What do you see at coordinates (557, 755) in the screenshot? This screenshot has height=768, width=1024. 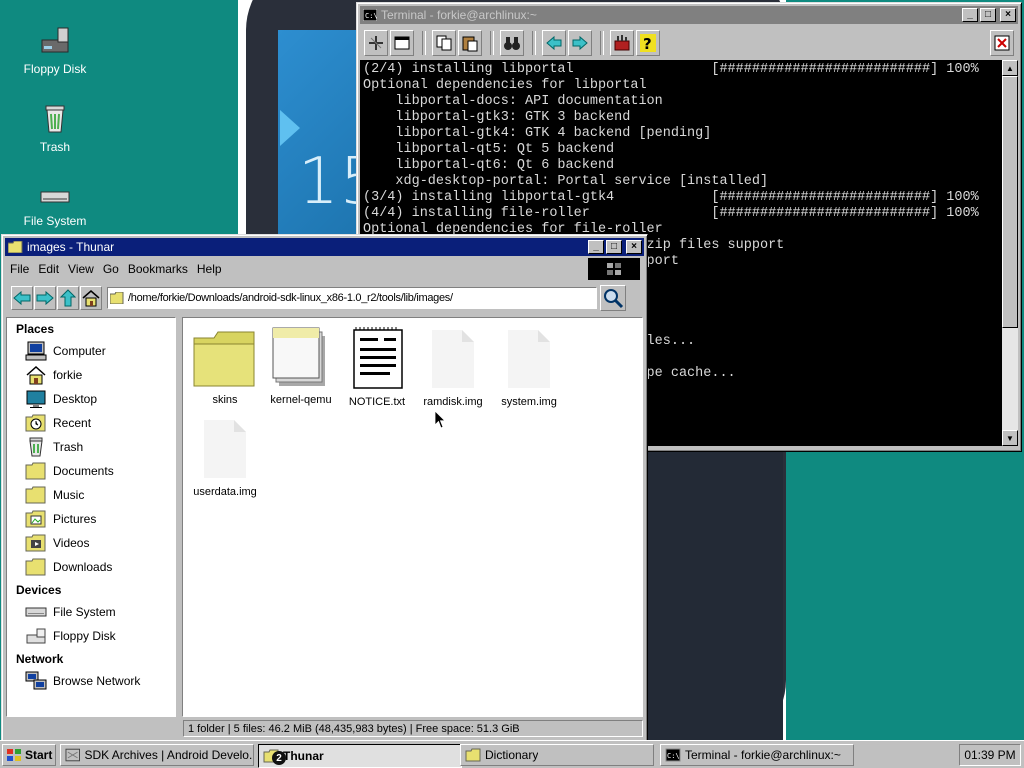 I see `task-button-dictionary: Dictionary` at bounding box center [557, 755].